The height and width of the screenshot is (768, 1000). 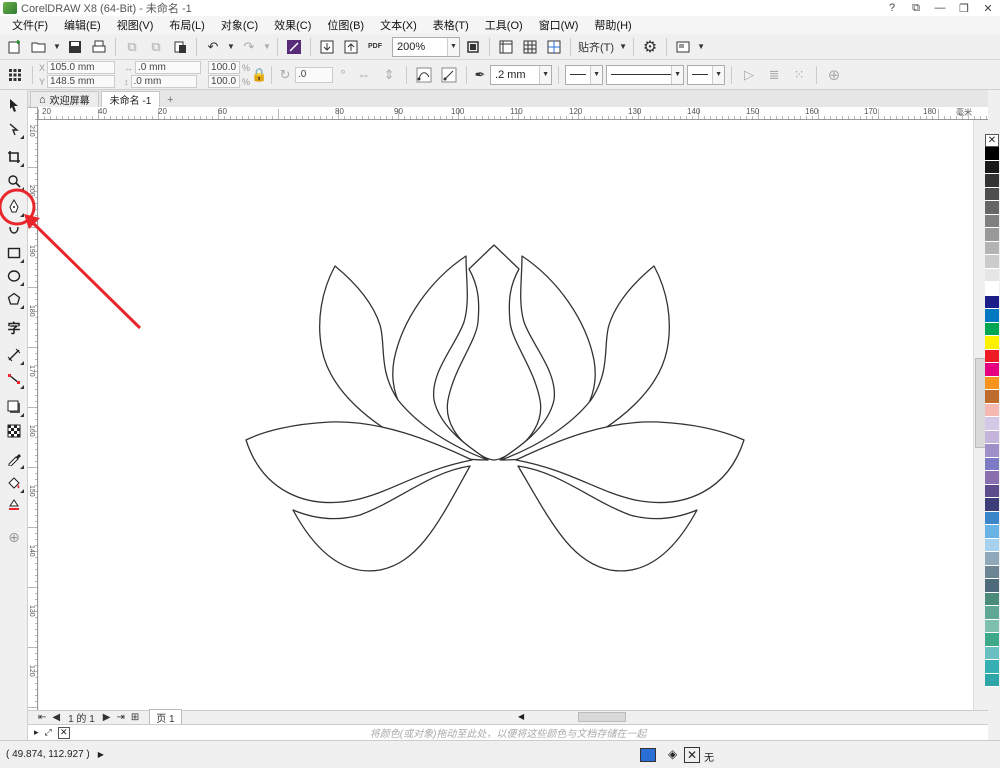 I want to click on auto-close-curve-icon, so click(x=424, y=75).